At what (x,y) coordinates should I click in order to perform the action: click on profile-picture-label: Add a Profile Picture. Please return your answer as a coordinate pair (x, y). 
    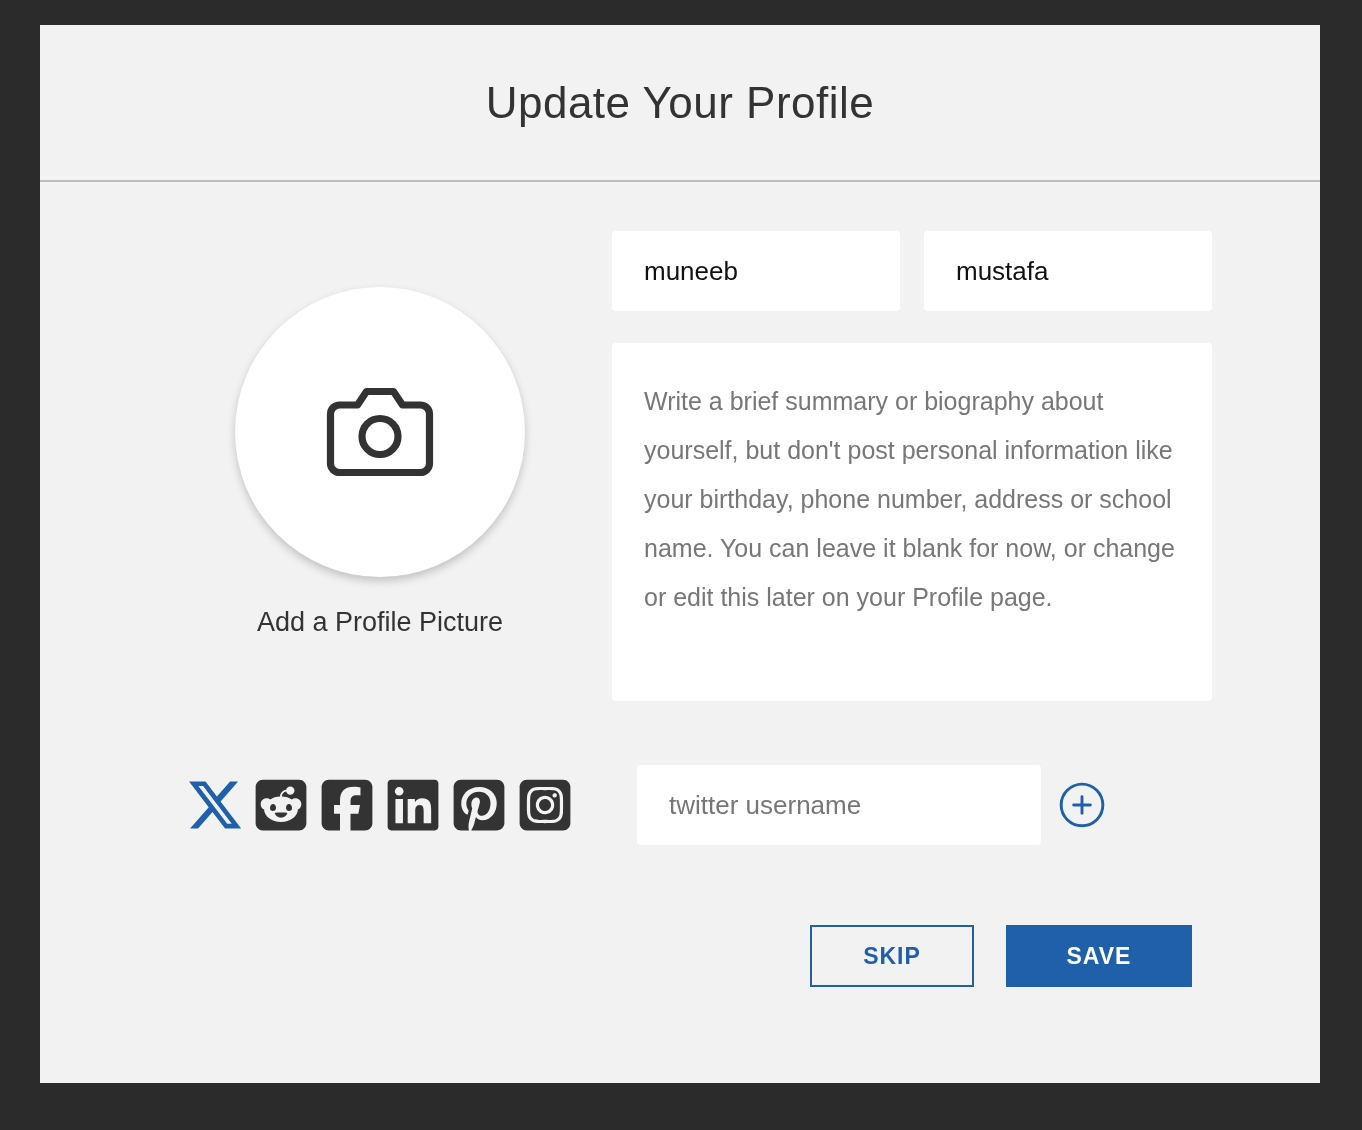
    Looking at the image, I should click on (380, 622).